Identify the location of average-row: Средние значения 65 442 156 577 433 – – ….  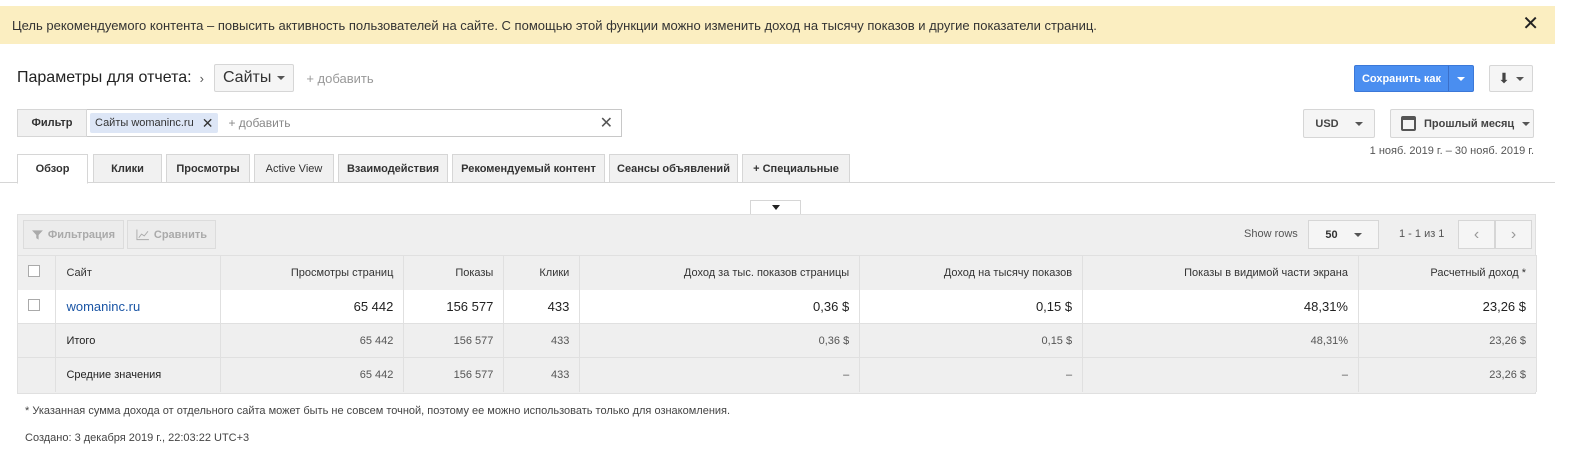
(778, 374).